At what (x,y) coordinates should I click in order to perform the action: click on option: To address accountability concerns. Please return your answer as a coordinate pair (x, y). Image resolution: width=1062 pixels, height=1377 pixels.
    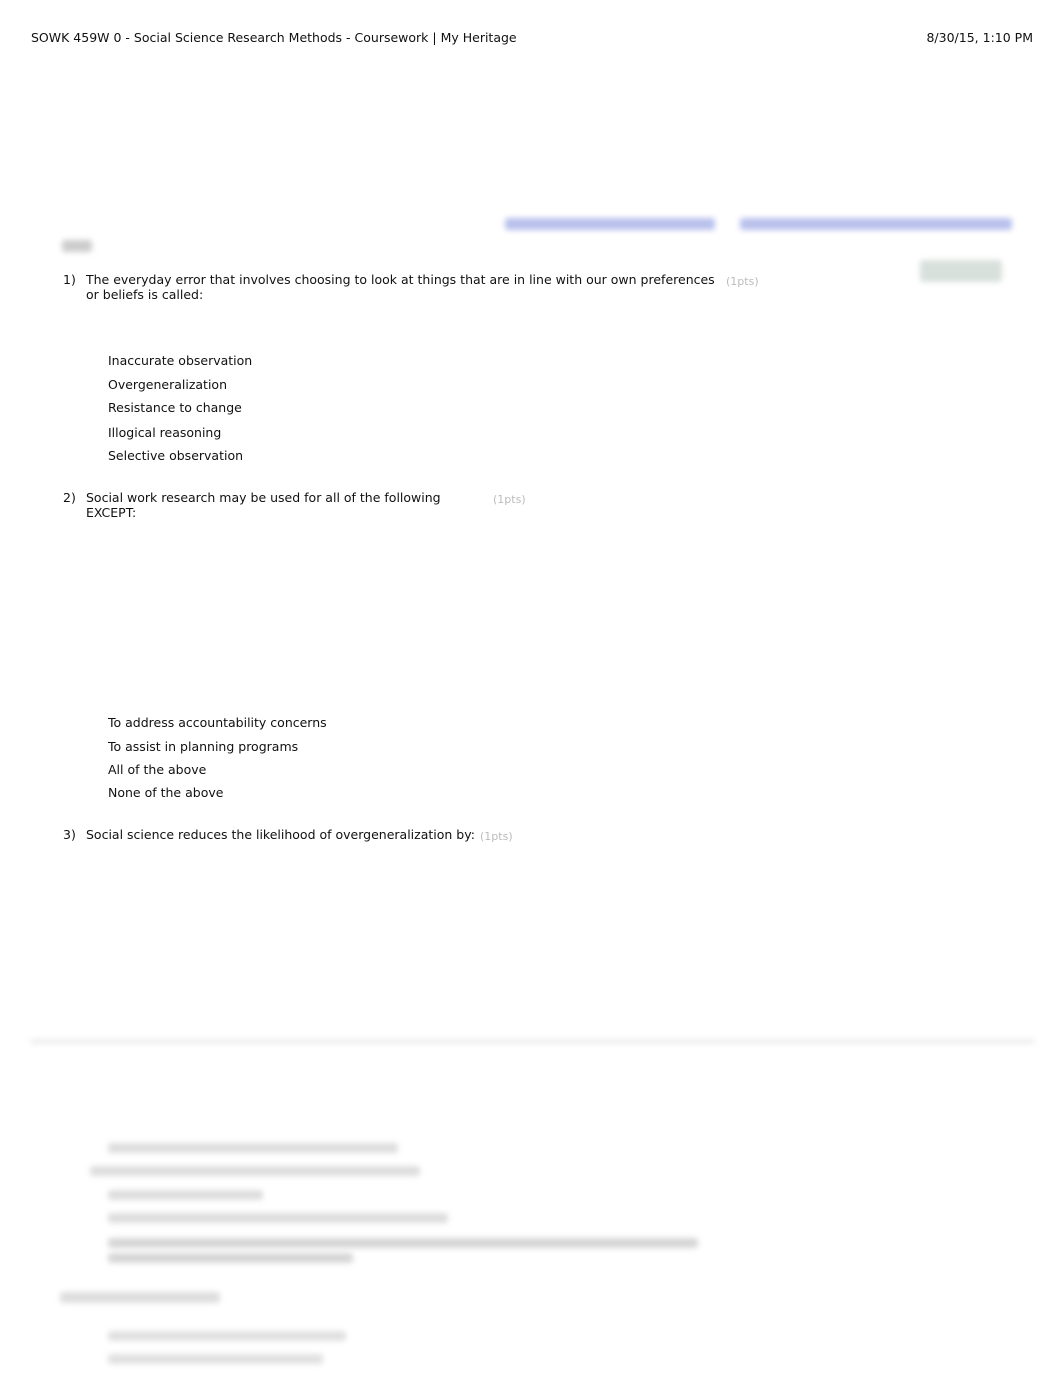
    Looking at the image, I should click on (217, 722).